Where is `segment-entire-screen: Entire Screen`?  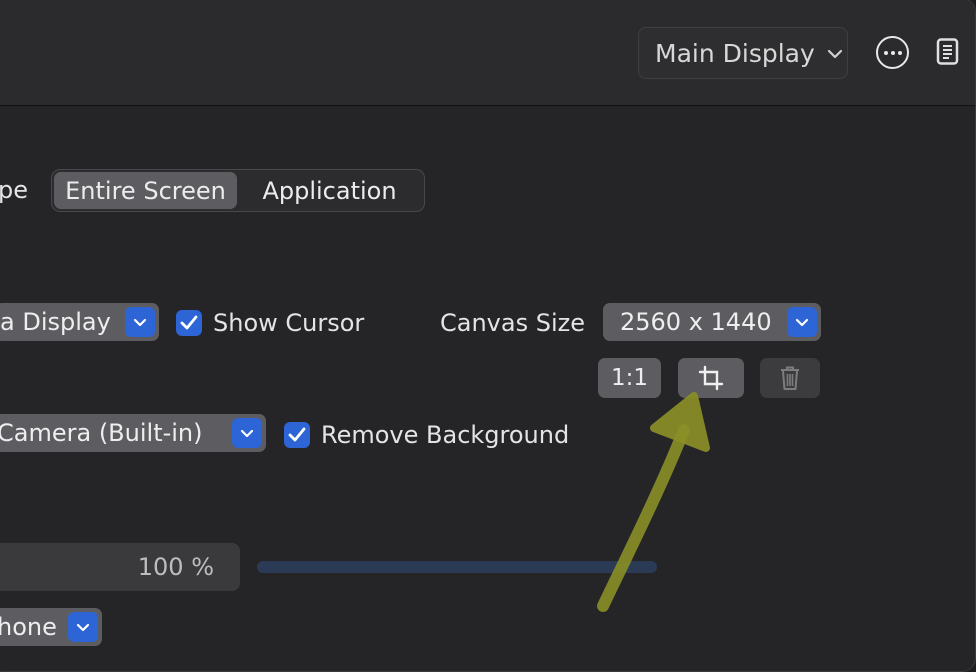 segment-entire-screen: Entire Screen is located at coordinates (145, 190).